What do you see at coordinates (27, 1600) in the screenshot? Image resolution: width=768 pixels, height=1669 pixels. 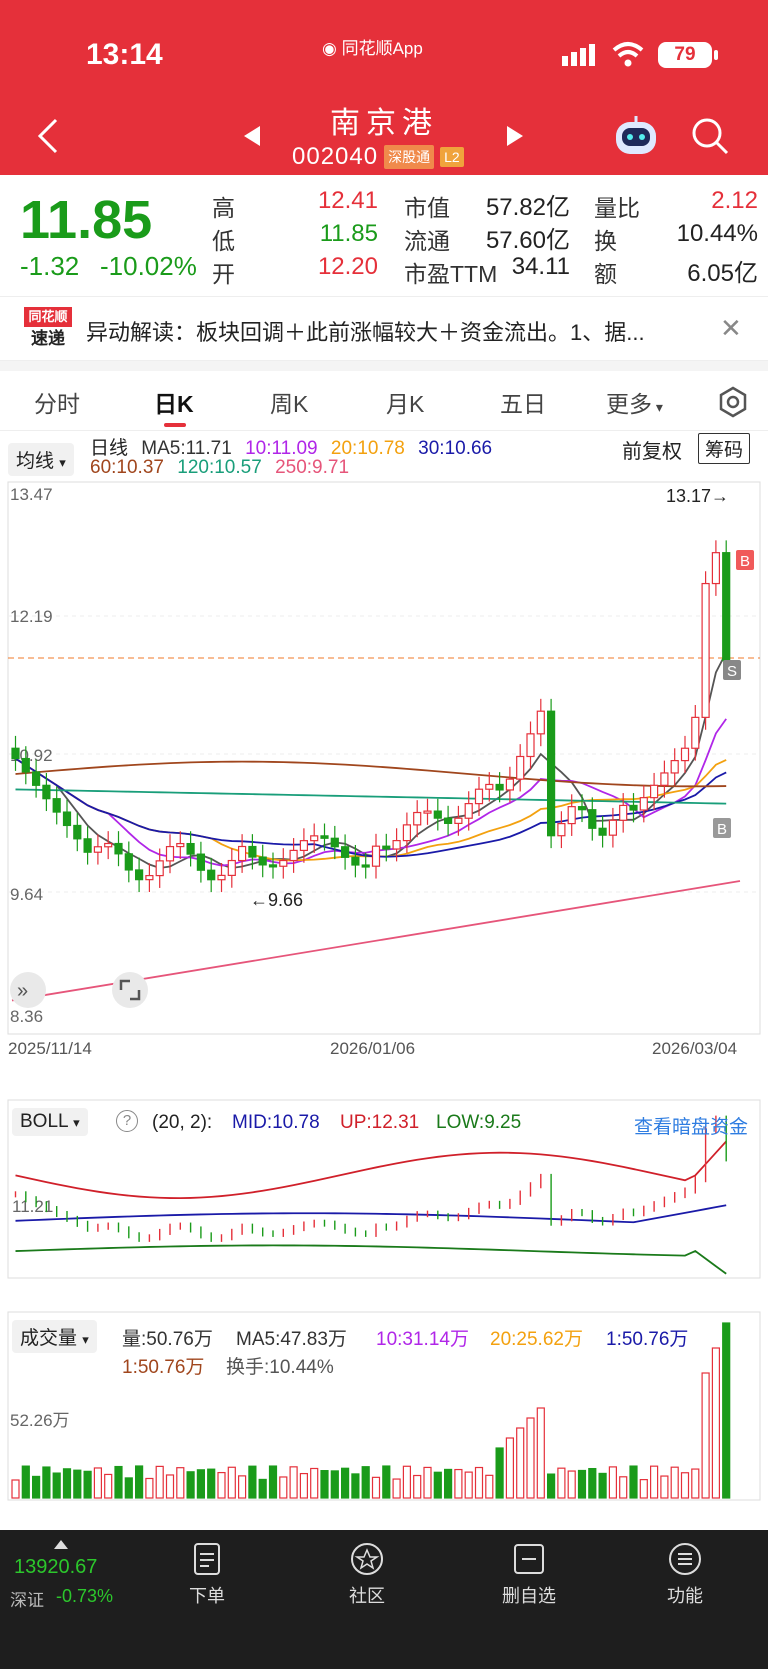 I see `index-name: 深证` at bounding box center [27, 1600].